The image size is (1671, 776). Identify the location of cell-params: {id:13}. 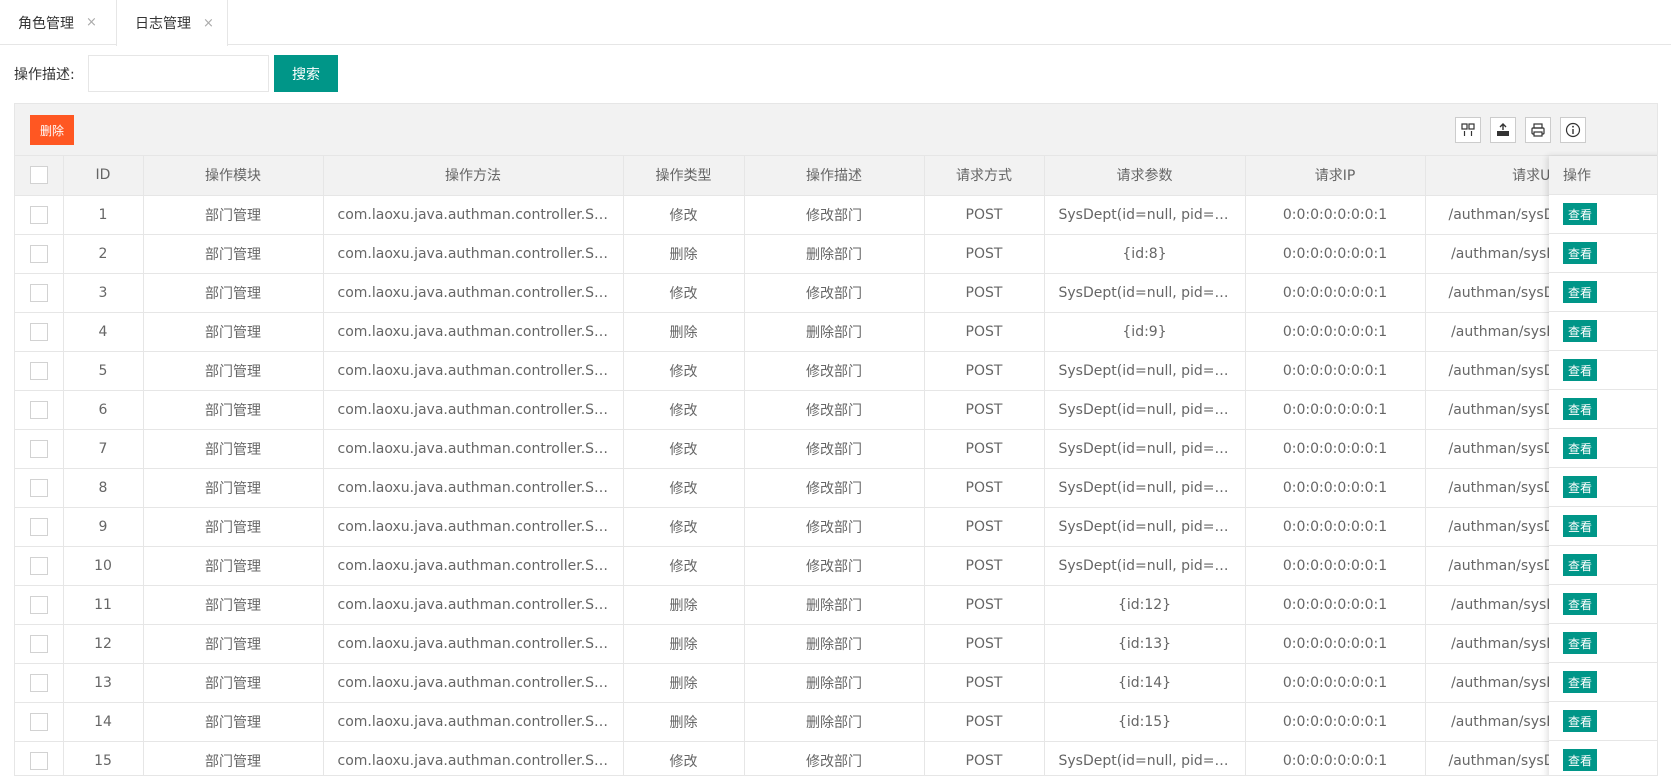
(1145, 644).